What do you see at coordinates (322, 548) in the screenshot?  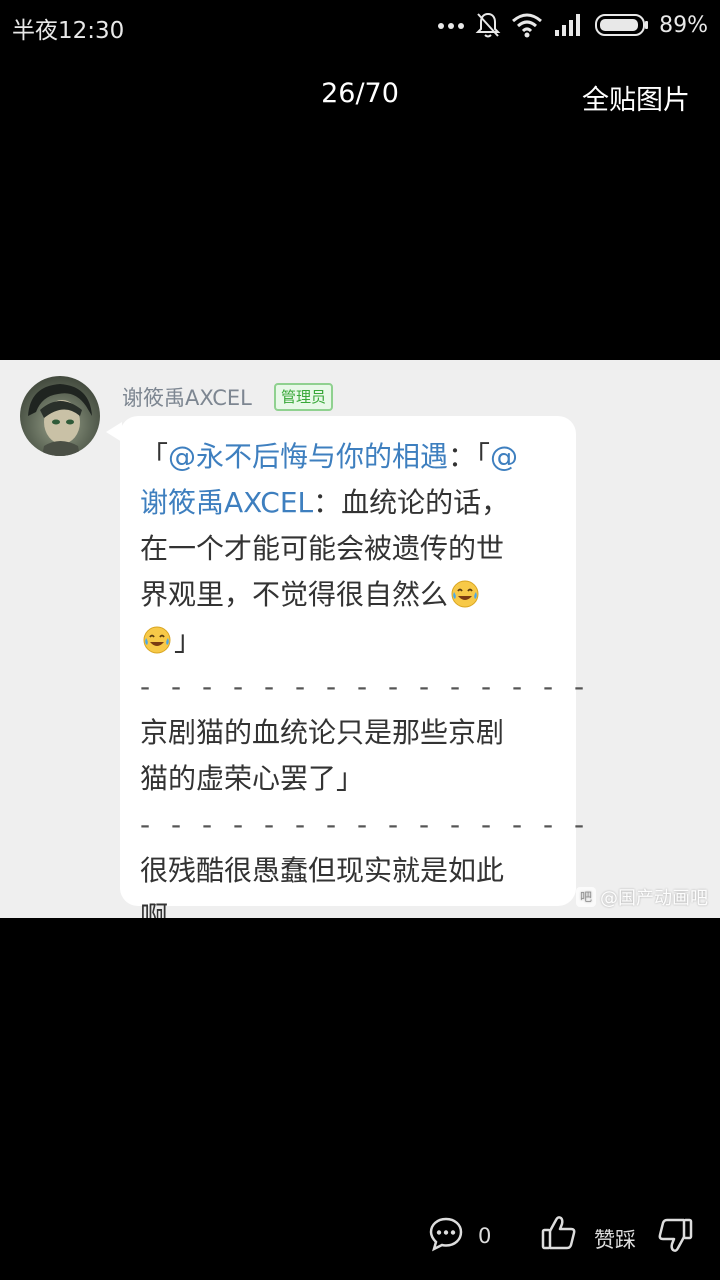 I see `message-text-segment: 在一个才能可能会被遗传的世` at bounding box center [322, 548].